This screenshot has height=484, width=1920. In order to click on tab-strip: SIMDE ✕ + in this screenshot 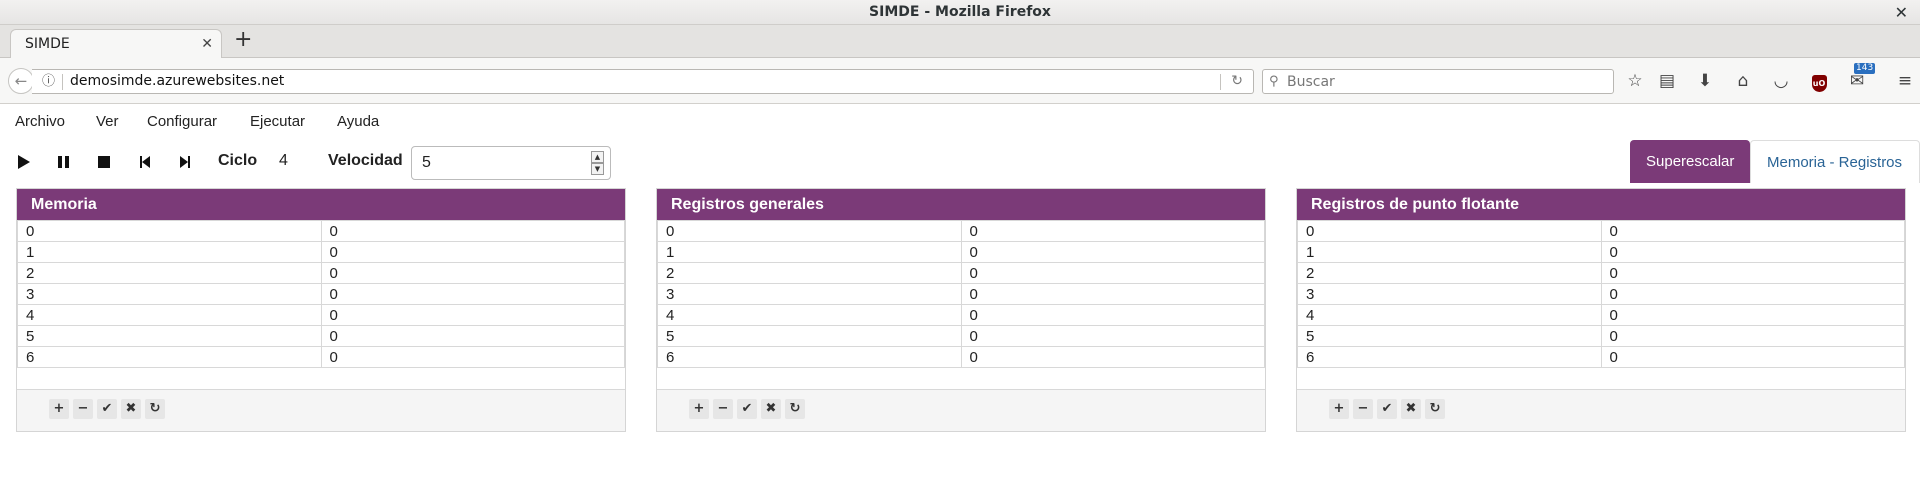, I will do `click(960, 42)`.